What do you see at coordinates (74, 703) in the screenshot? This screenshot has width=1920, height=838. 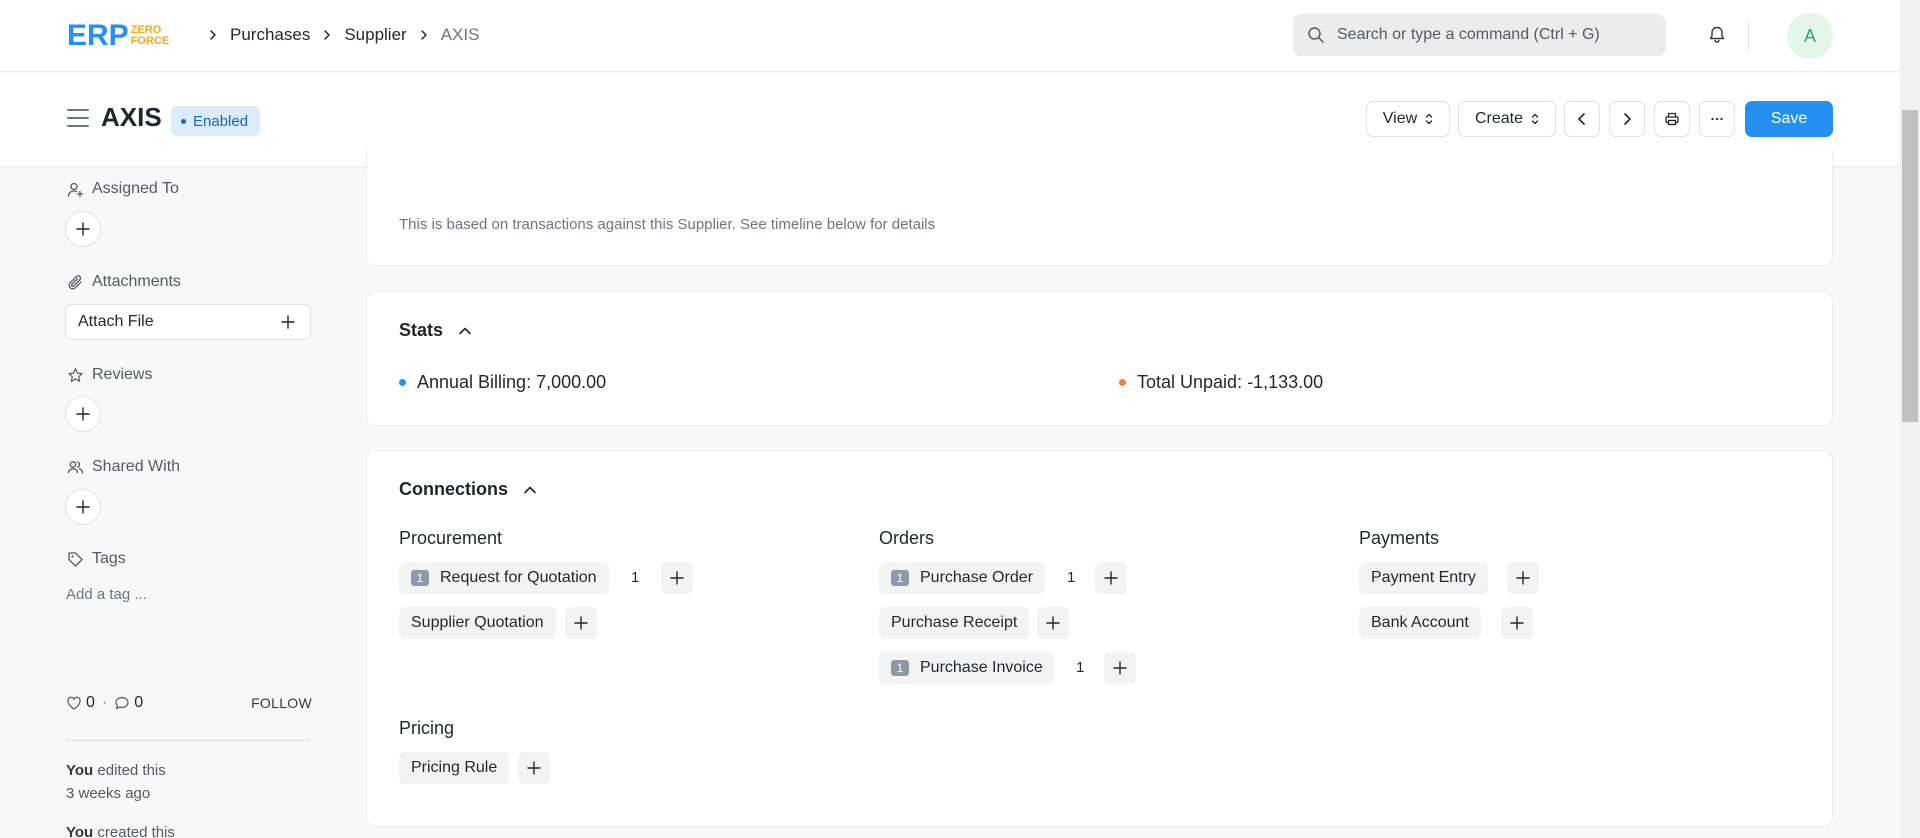 I see `heart-icon` at bounding box center [74, 703].